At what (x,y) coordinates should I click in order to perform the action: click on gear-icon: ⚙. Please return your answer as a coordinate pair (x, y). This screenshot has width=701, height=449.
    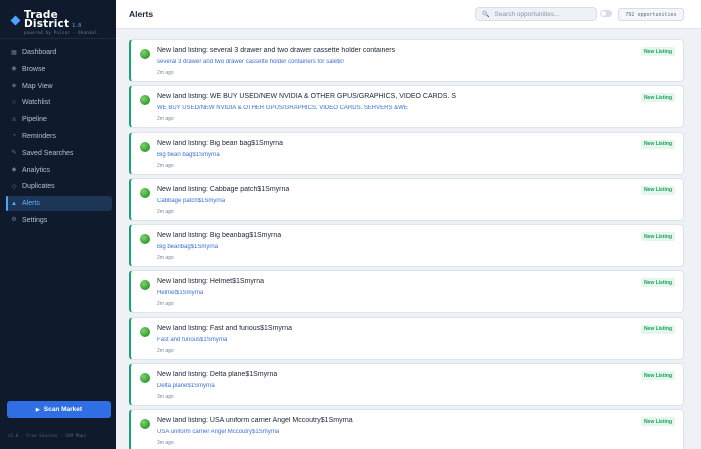
    Looking at the image, I should click on (14, 220).